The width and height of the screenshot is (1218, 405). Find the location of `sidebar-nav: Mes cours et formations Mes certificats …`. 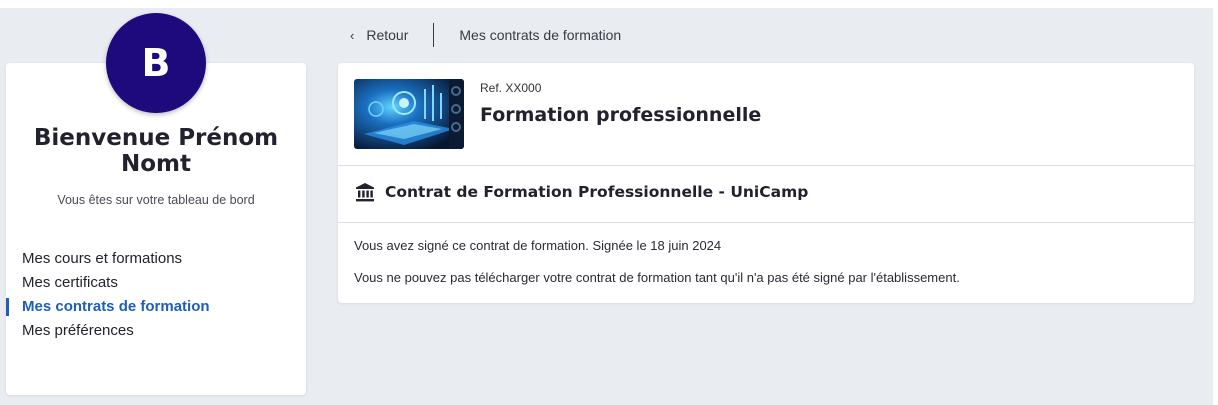

sidebar-nav: Mes cours et formations Mes certificats … is located at coordinates (156, 297).